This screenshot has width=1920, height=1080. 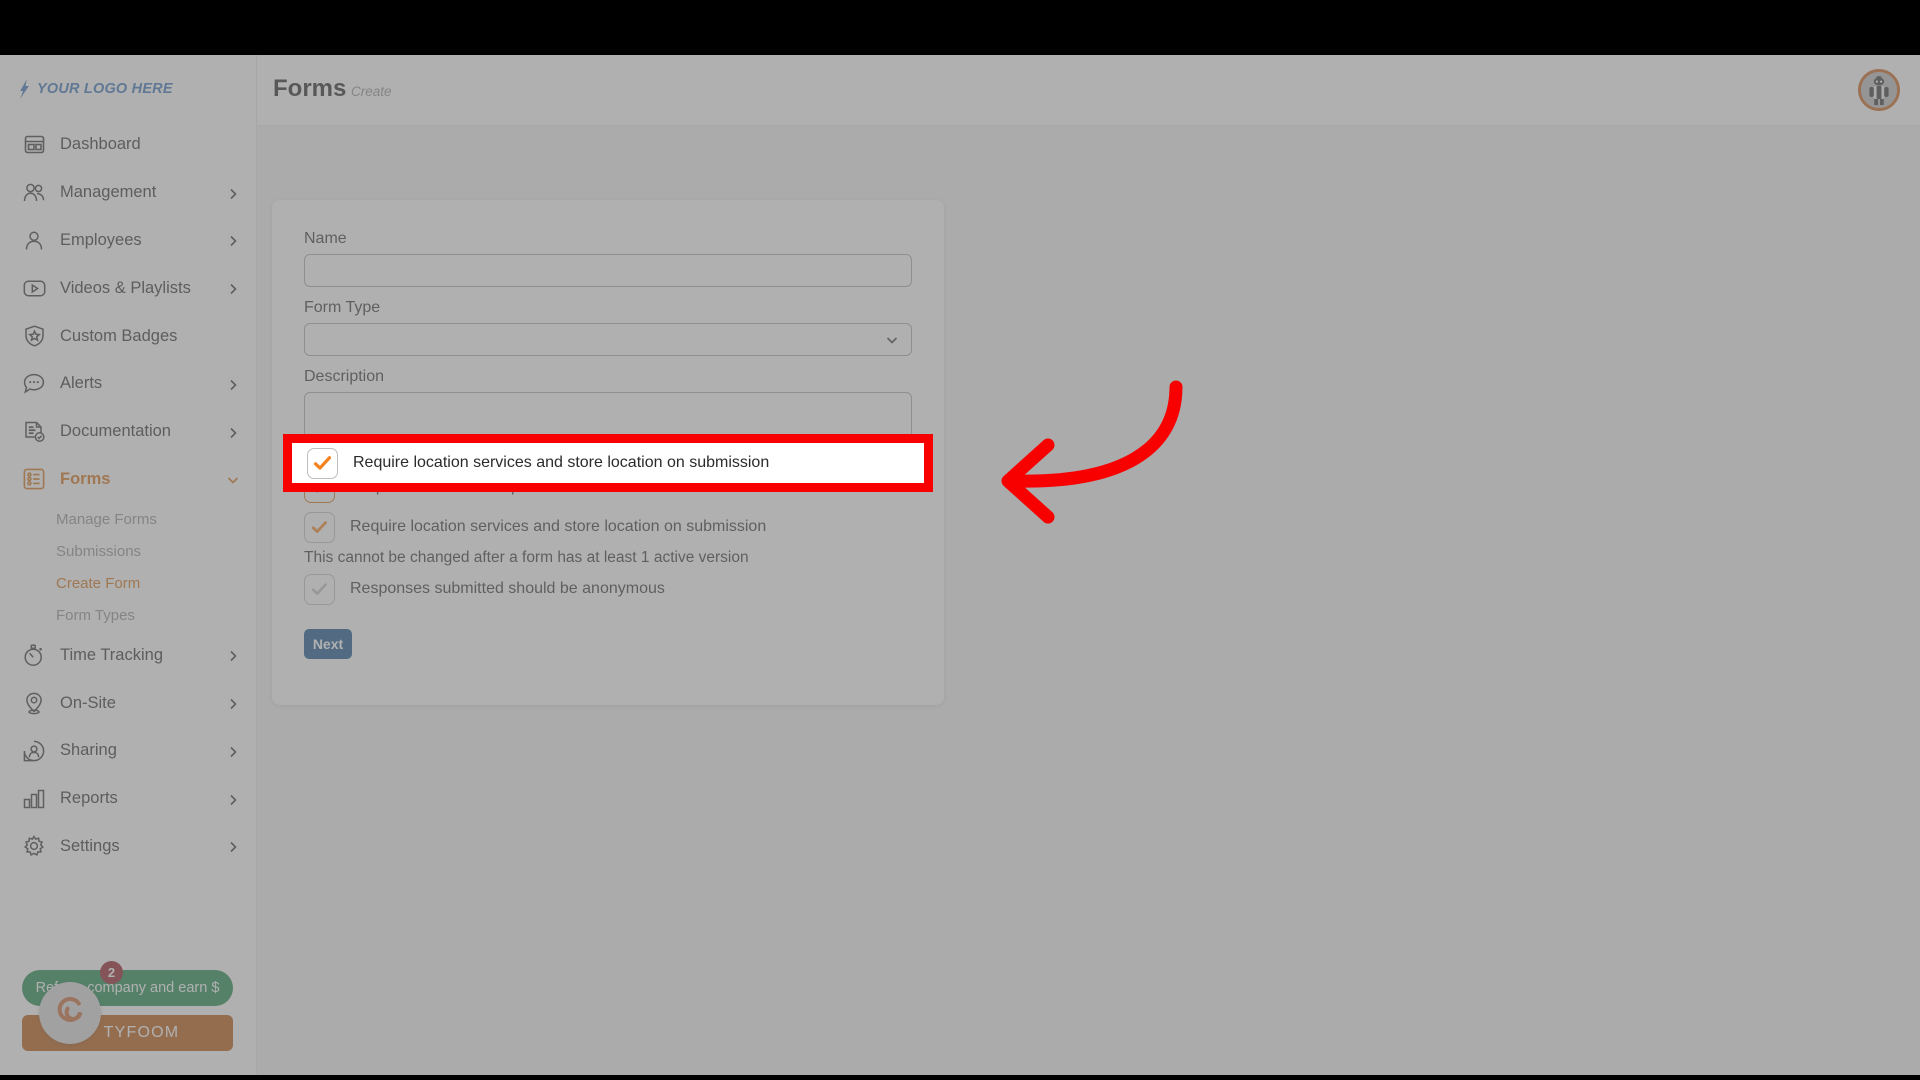 I want to click on chat-bubble-icon, so click(x=34, y=384).